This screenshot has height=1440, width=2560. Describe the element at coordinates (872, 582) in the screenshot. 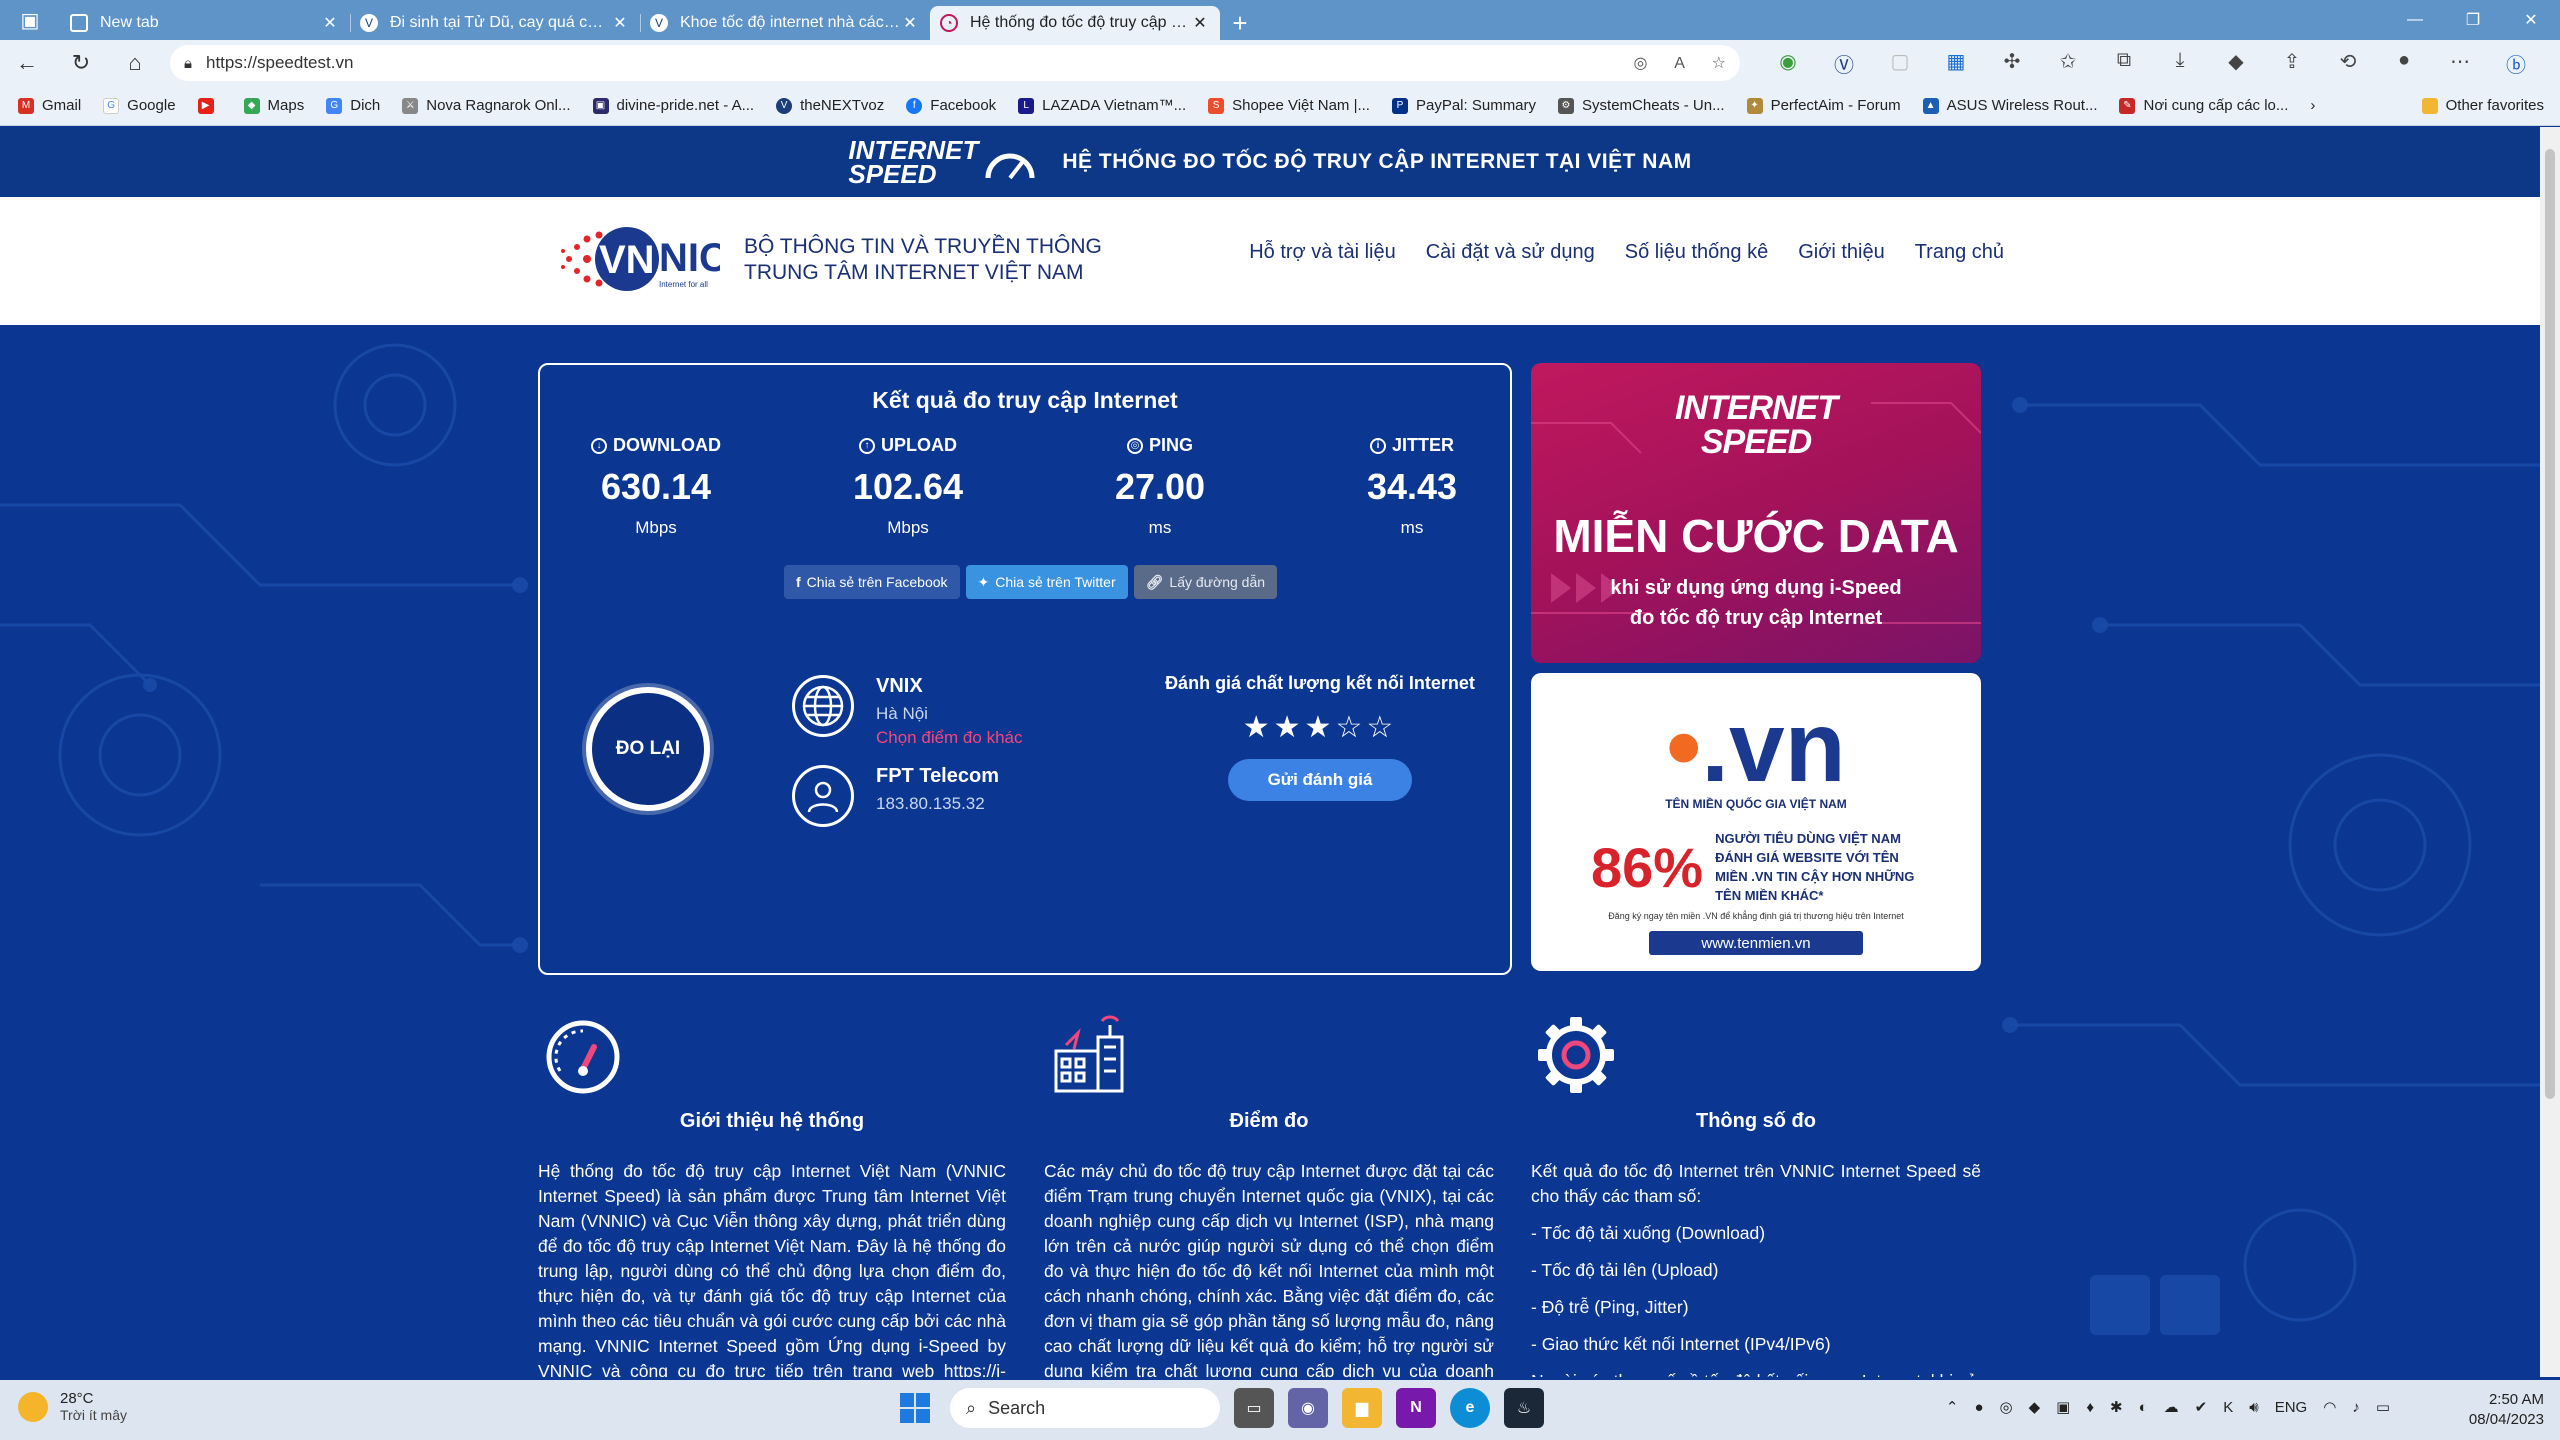

I see `share-facebook-button: f Chia sẻ trên Facebook` at that location.